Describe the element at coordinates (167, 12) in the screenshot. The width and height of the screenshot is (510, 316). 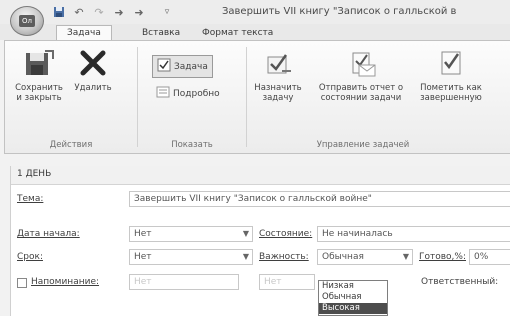
I see `customize-icon: ▿` at that location.